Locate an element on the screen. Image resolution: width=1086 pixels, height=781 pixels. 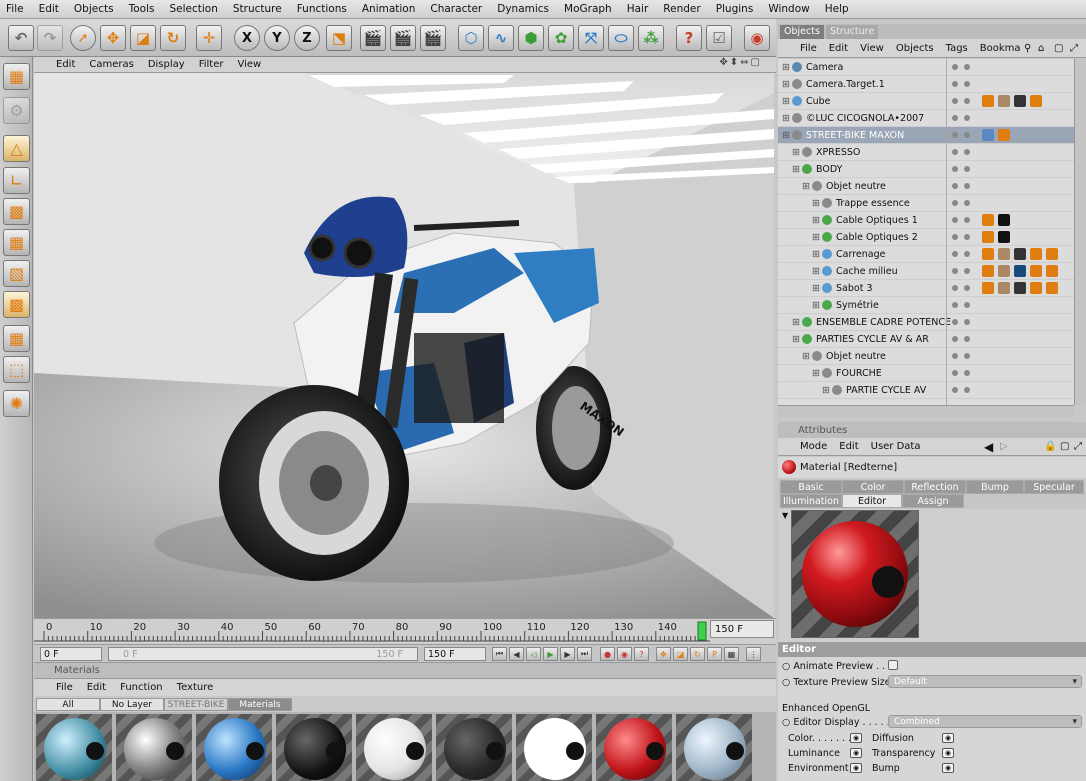
objects-menu-file: File is located at coordinates (808, 48).